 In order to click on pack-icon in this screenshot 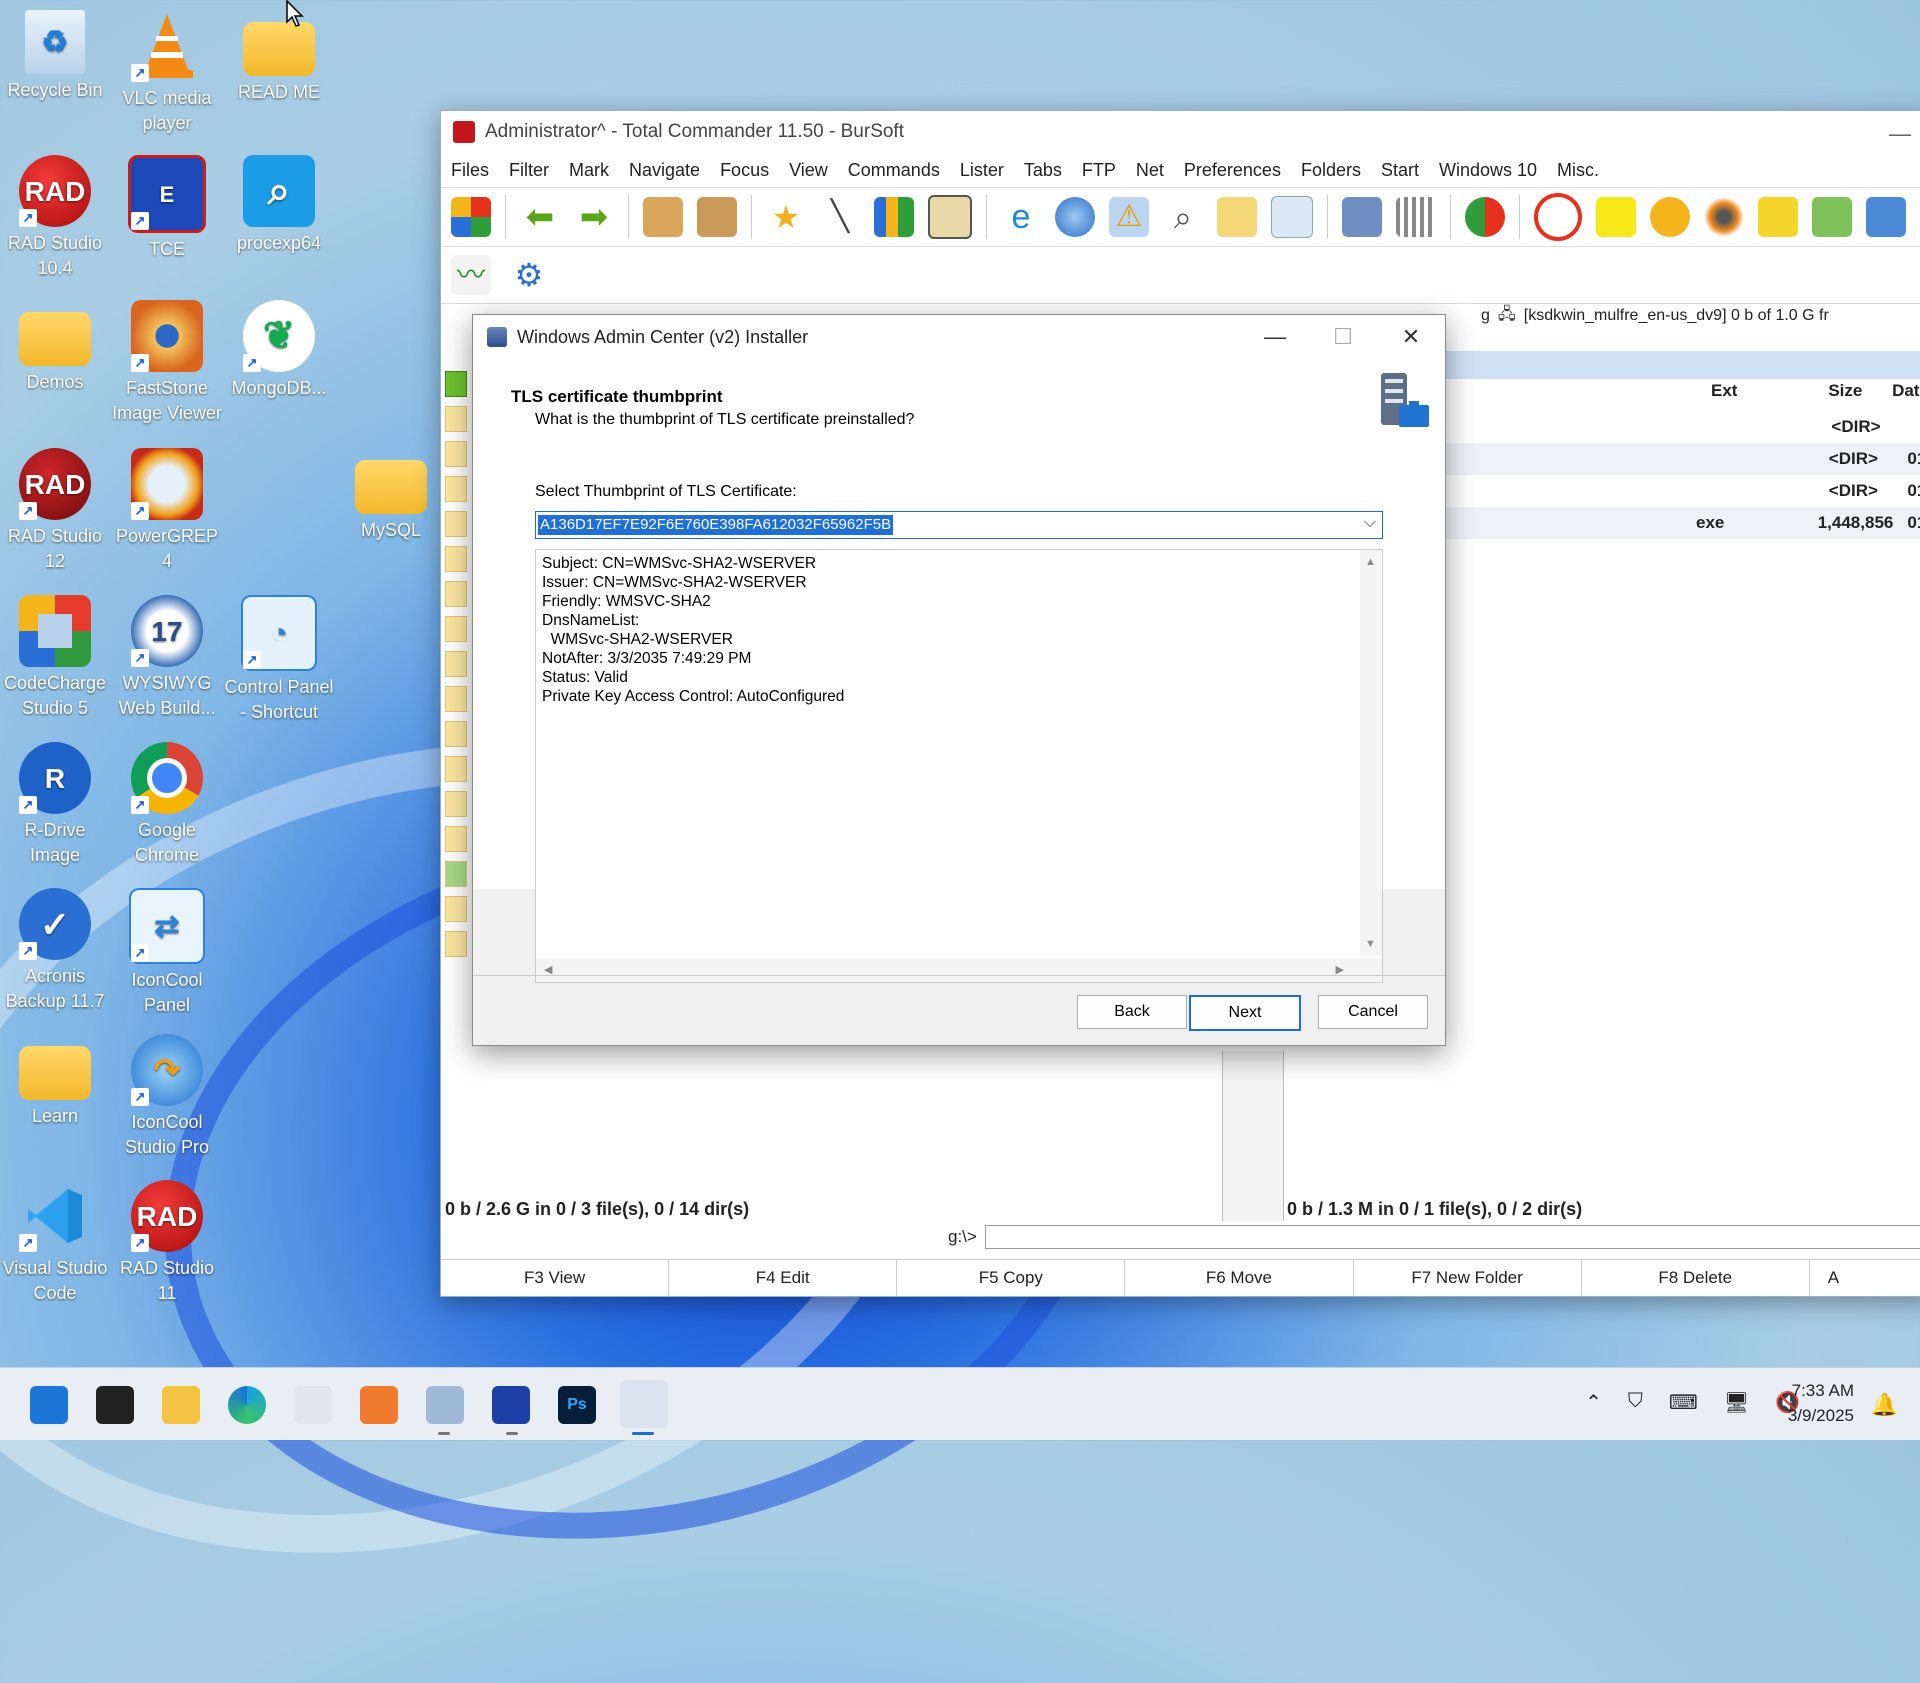, I will do `click(663, 217)`.